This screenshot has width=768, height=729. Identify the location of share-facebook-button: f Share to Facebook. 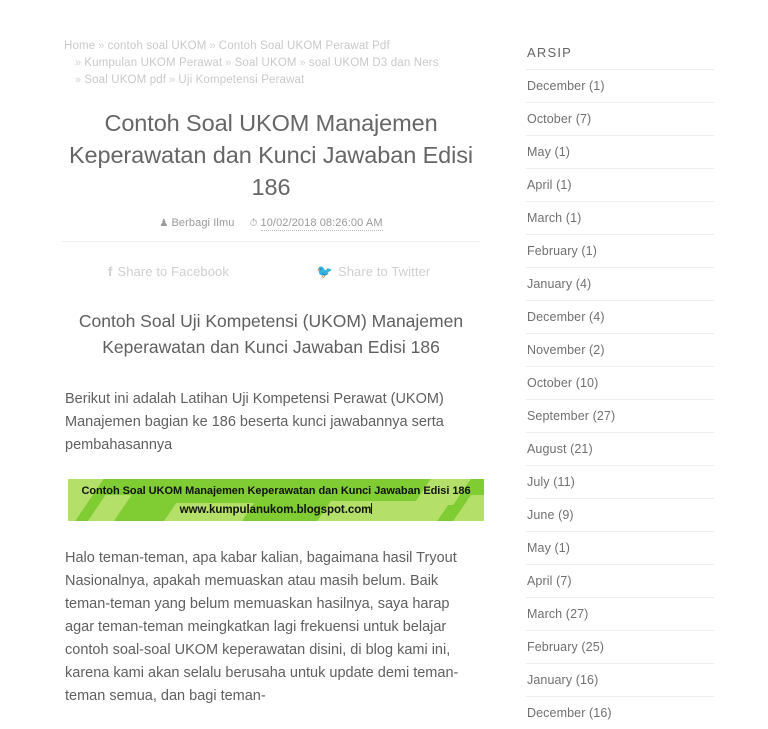
(168, 272).